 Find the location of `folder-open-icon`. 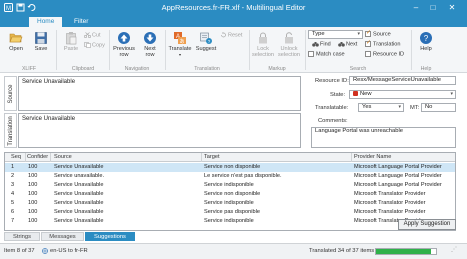

folder-open-icon is located at coordinates (16, 38).